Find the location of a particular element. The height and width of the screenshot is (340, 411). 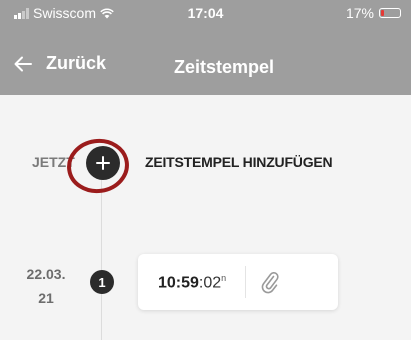

status-bar: Swisscom 17:04 17% is located at coordinates (205, 13).